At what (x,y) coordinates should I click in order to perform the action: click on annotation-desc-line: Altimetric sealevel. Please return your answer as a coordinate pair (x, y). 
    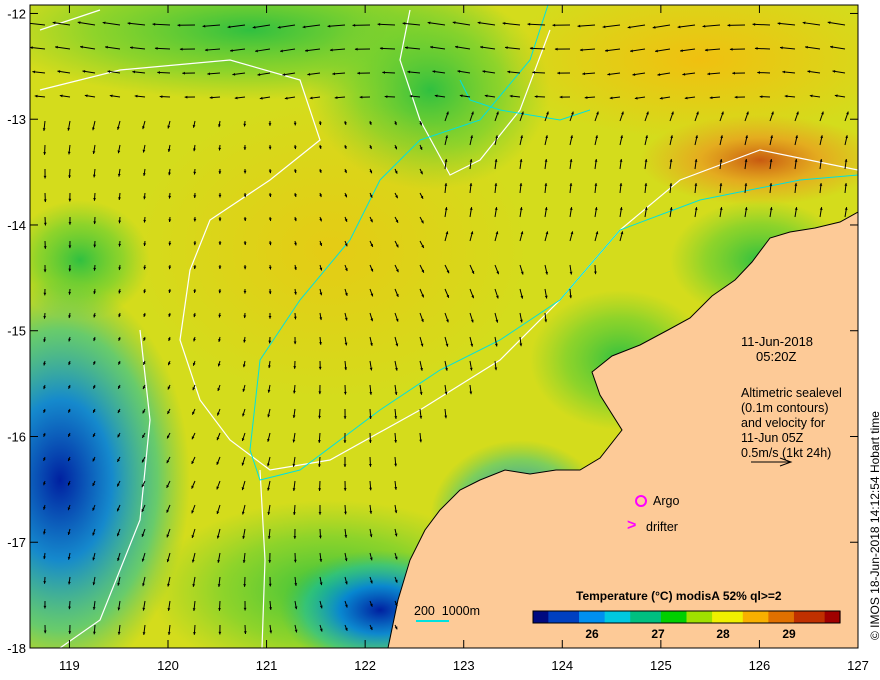
    Looking at the image, I should click on (791, 393).